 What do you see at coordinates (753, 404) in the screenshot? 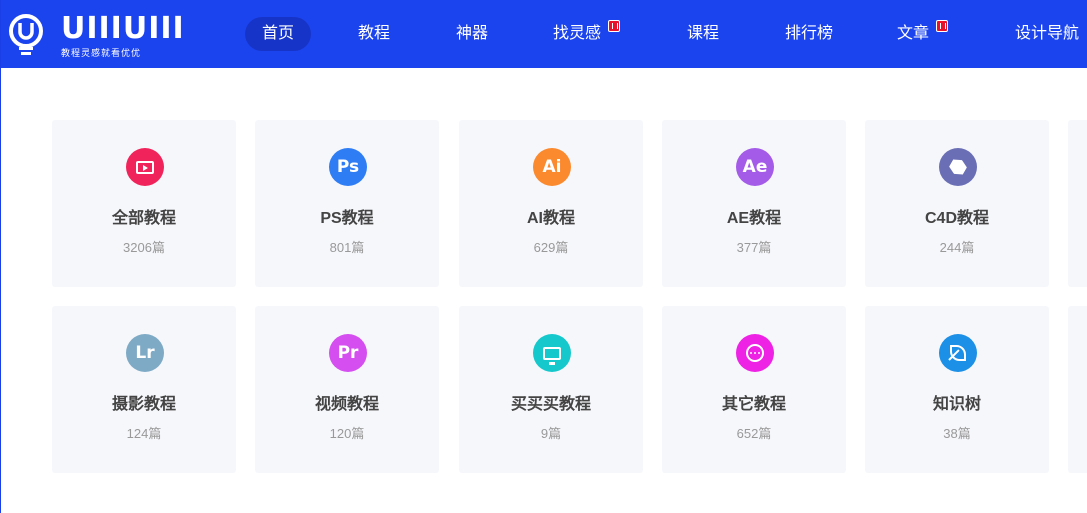
I see `category-title: 其它教程` at bounding box center [753, 404].